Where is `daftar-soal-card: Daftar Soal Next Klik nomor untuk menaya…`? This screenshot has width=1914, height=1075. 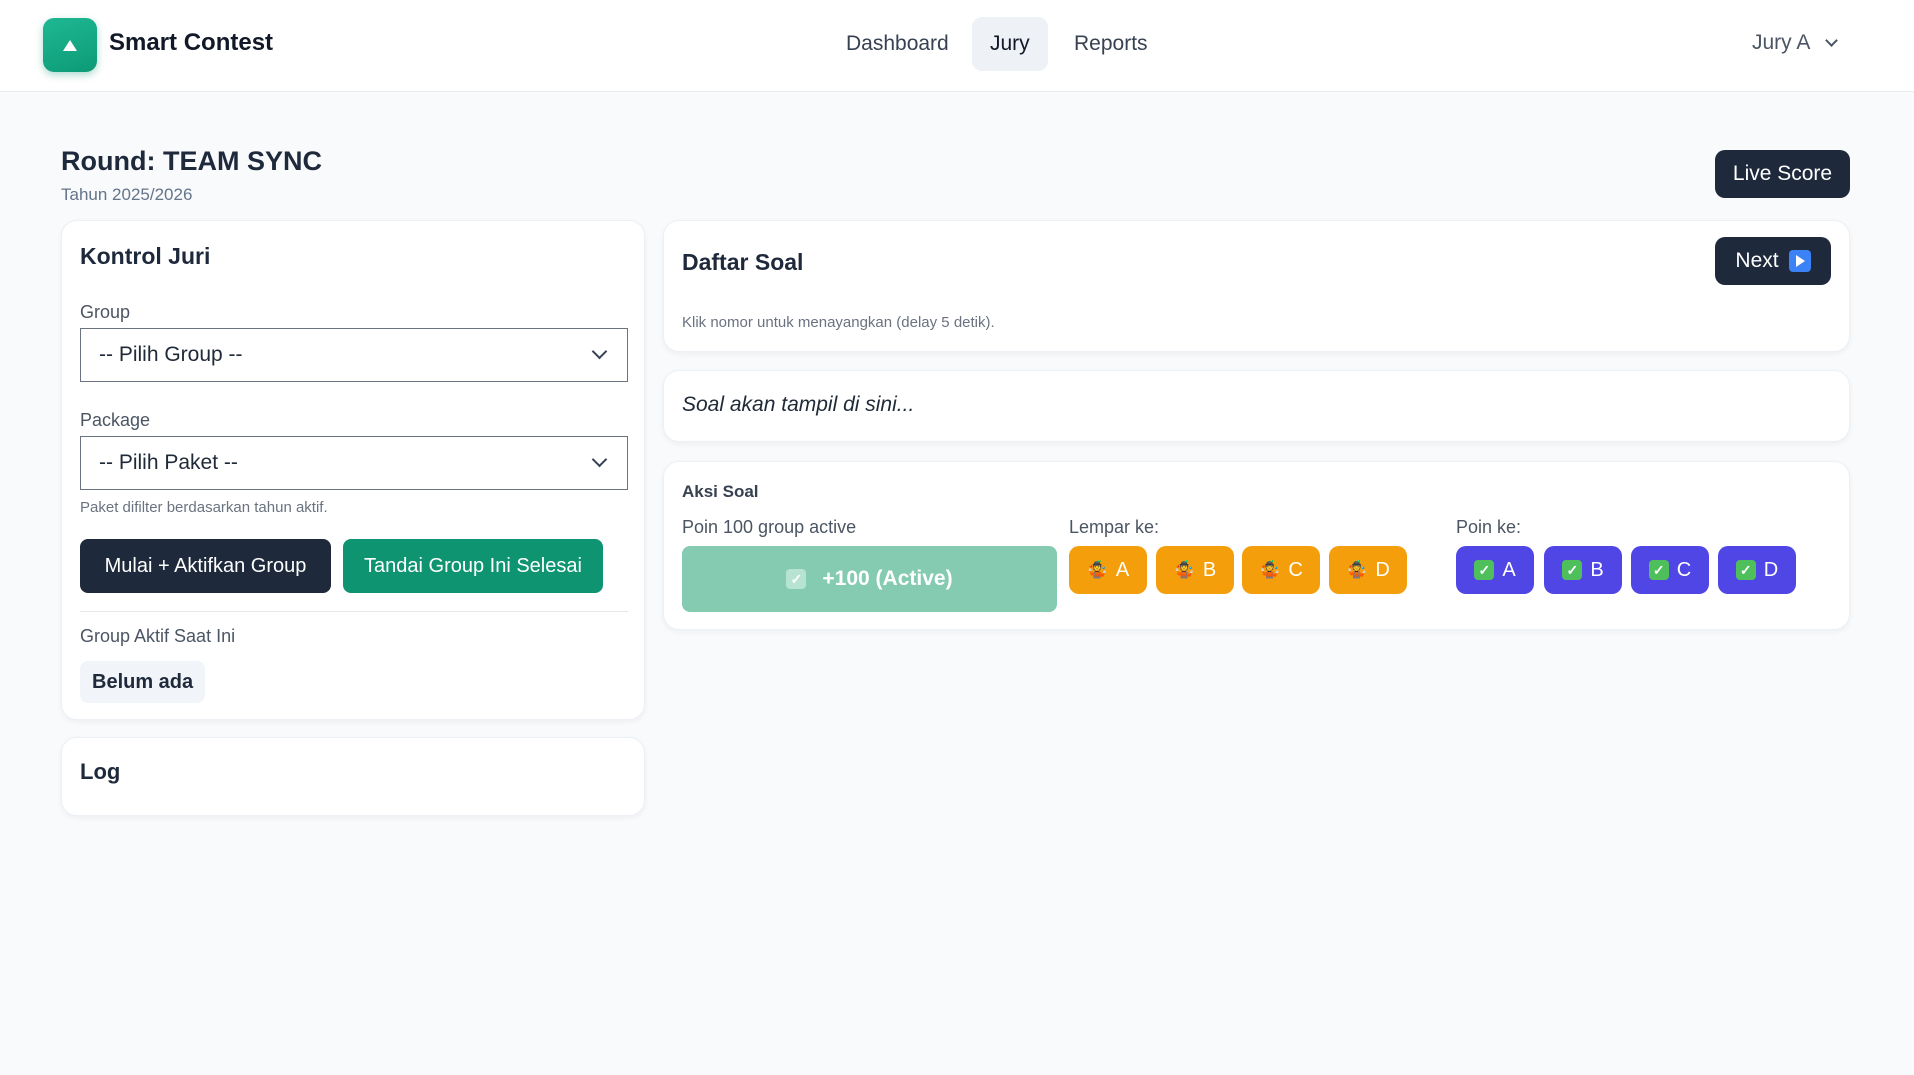 daftar-soal-card: Daftar Soal Next Klik nomor untuk menaya… is located at coordinates (1256, 286).